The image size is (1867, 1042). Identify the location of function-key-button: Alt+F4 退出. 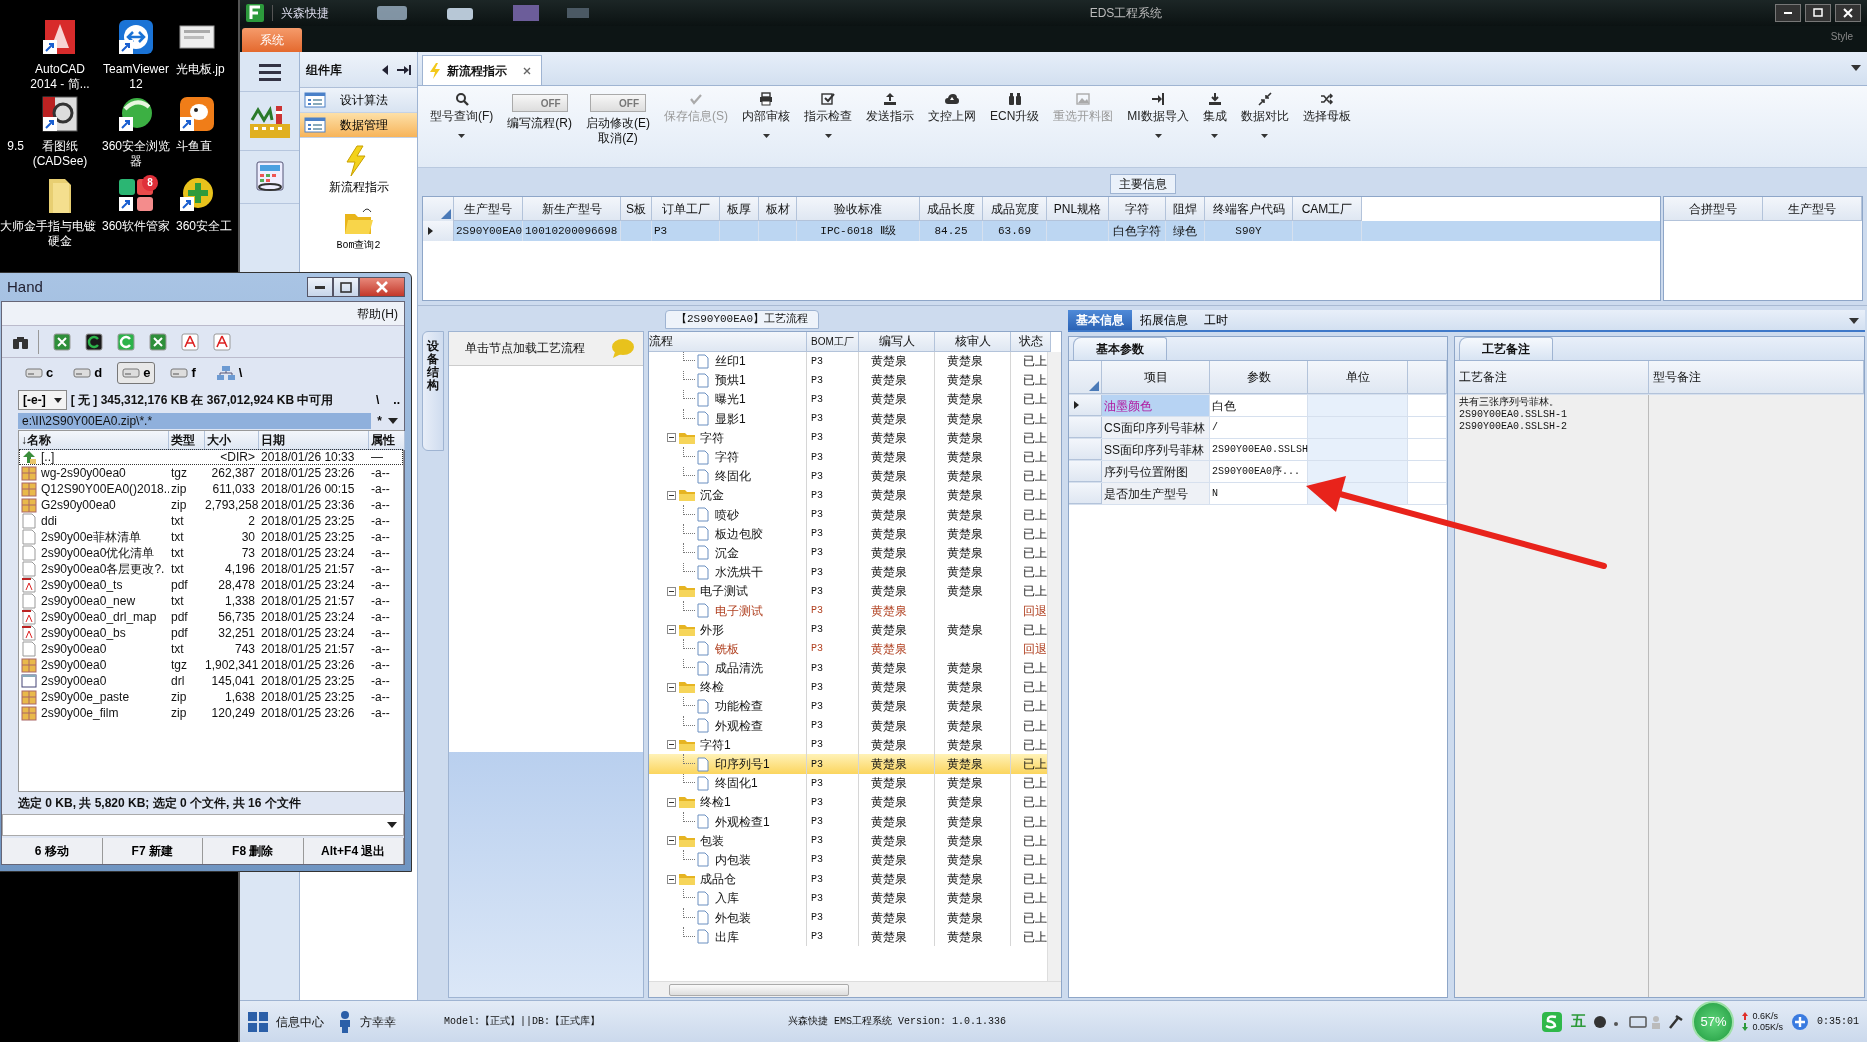
(353, 851).